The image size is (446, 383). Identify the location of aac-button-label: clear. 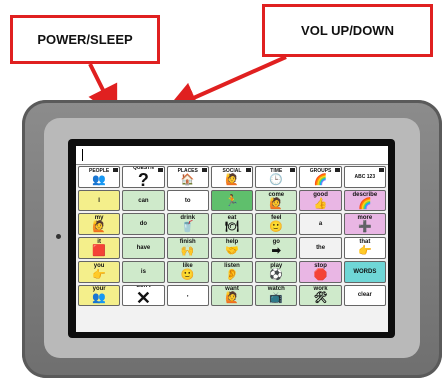
(364, 295).